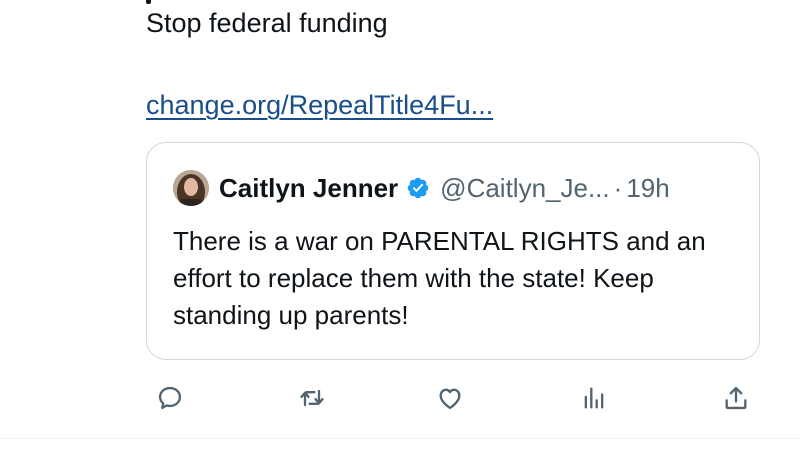  I want to click on post-text: Stop federal funding, so click(267, 23).